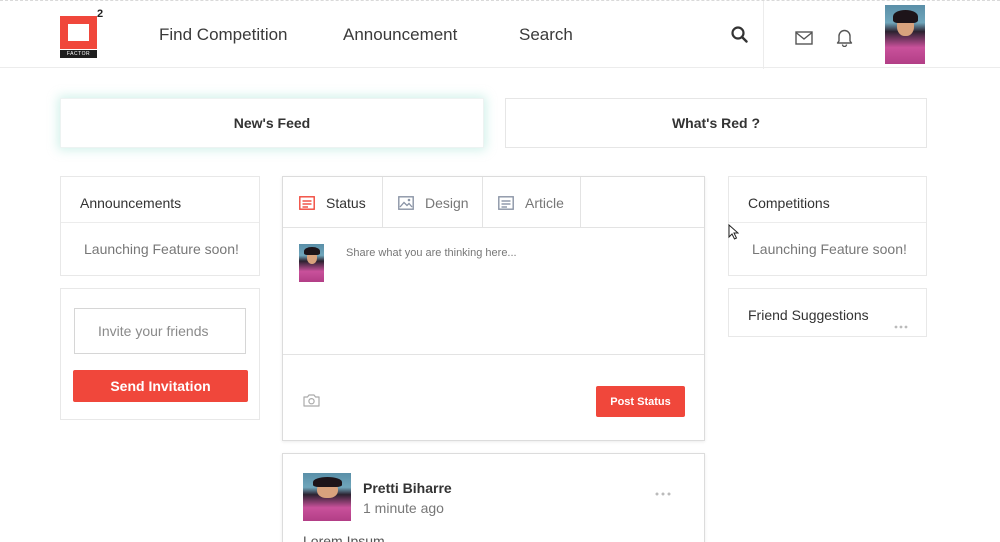  What do you see at coordinates (544, 202) in the screenshot?
I see `tab-article-label: Article` at bounding box center [544, 202].